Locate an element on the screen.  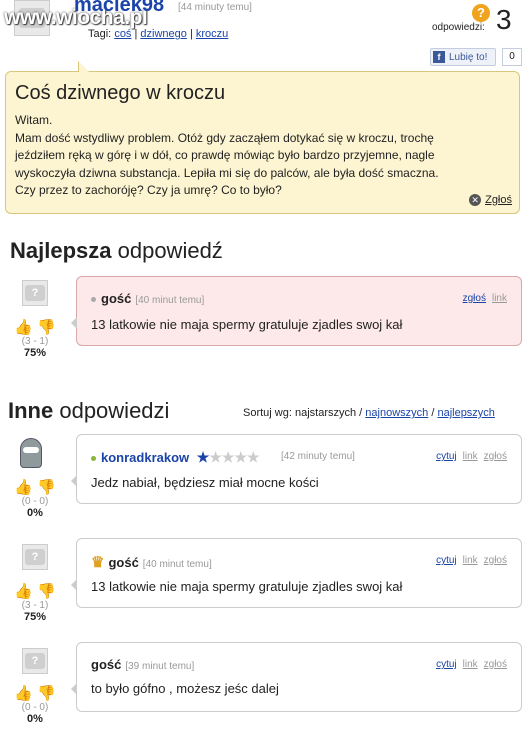
tag-kroczu: kroczu is located at coordinates (212, 34).